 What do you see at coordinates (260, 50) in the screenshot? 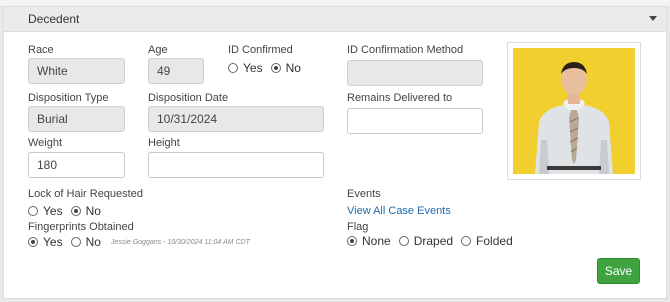
I see `id-confirmed-label: ID Confirmed` at bounding box center [260, 50].